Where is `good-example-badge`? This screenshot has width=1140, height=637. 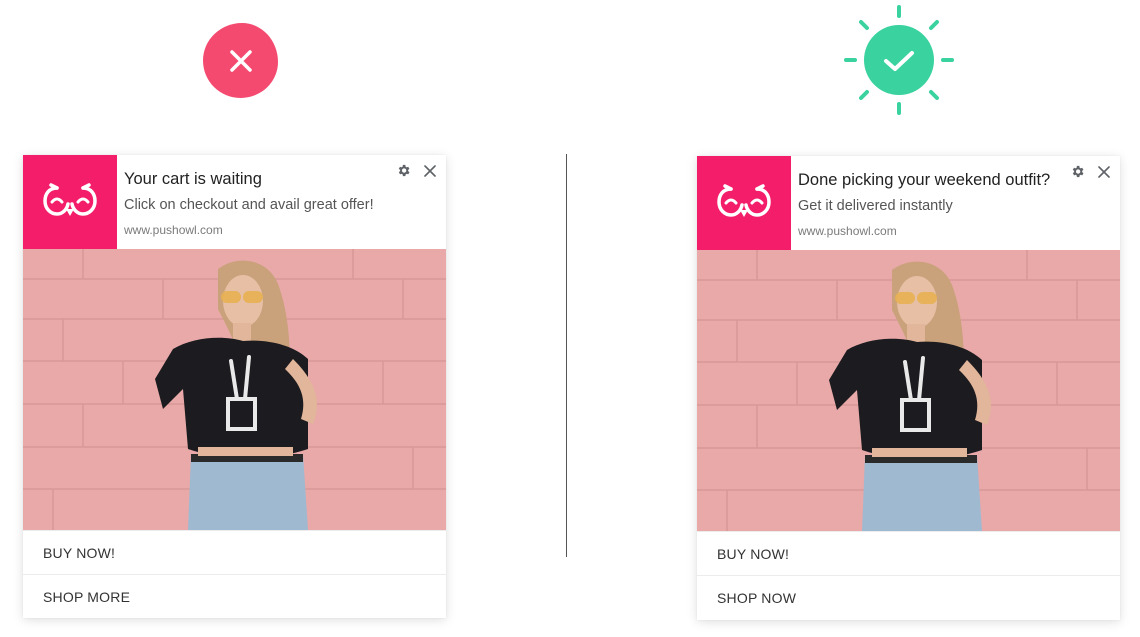 good-example-badge is located at coordinates (899, 60).